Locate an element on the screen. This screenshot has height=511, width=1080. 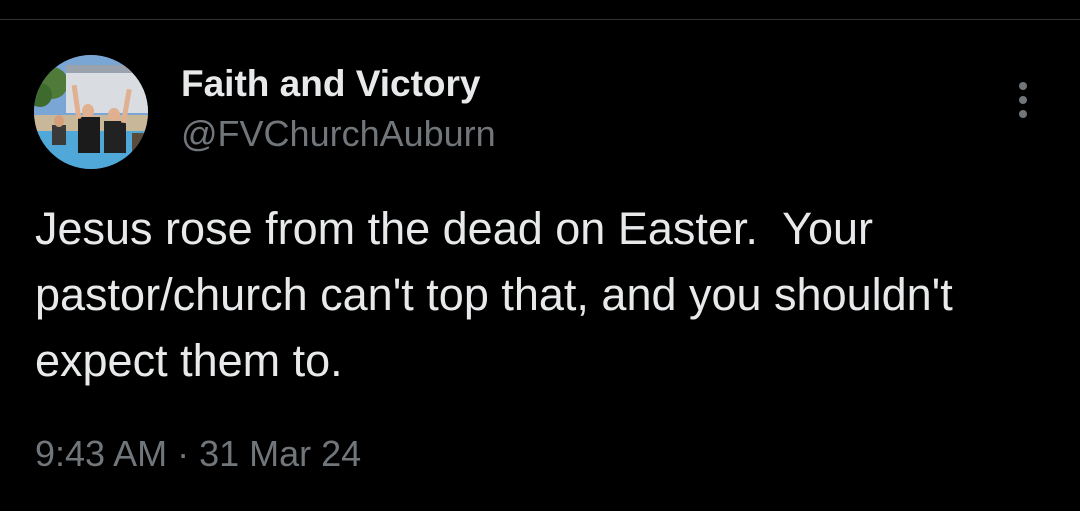
tweet-timestamp: 9:43 AM · 31 Mar 24 is located at coordinates (198, 454).